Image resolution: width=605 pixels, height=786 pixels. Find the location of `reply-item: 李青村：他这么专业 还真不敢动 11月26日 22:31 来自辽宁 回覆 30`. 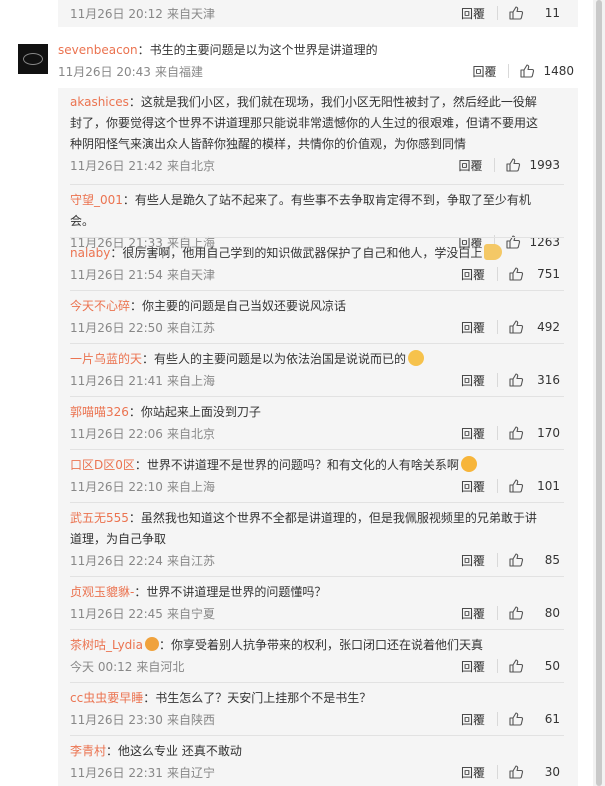

reply-item: 李青村：他这么专业 还真不敢动 11月26日 22:31 来自辽宁 回覆 30 is located at coordinates (324, 761).